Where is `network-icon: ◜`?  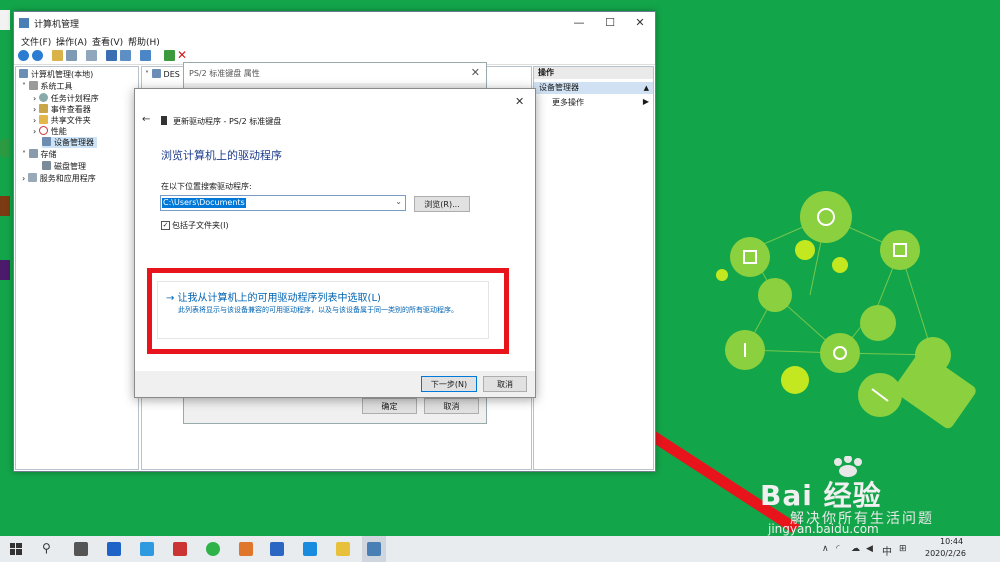 network-icon: ◜ is located at coordinates (838, 549).